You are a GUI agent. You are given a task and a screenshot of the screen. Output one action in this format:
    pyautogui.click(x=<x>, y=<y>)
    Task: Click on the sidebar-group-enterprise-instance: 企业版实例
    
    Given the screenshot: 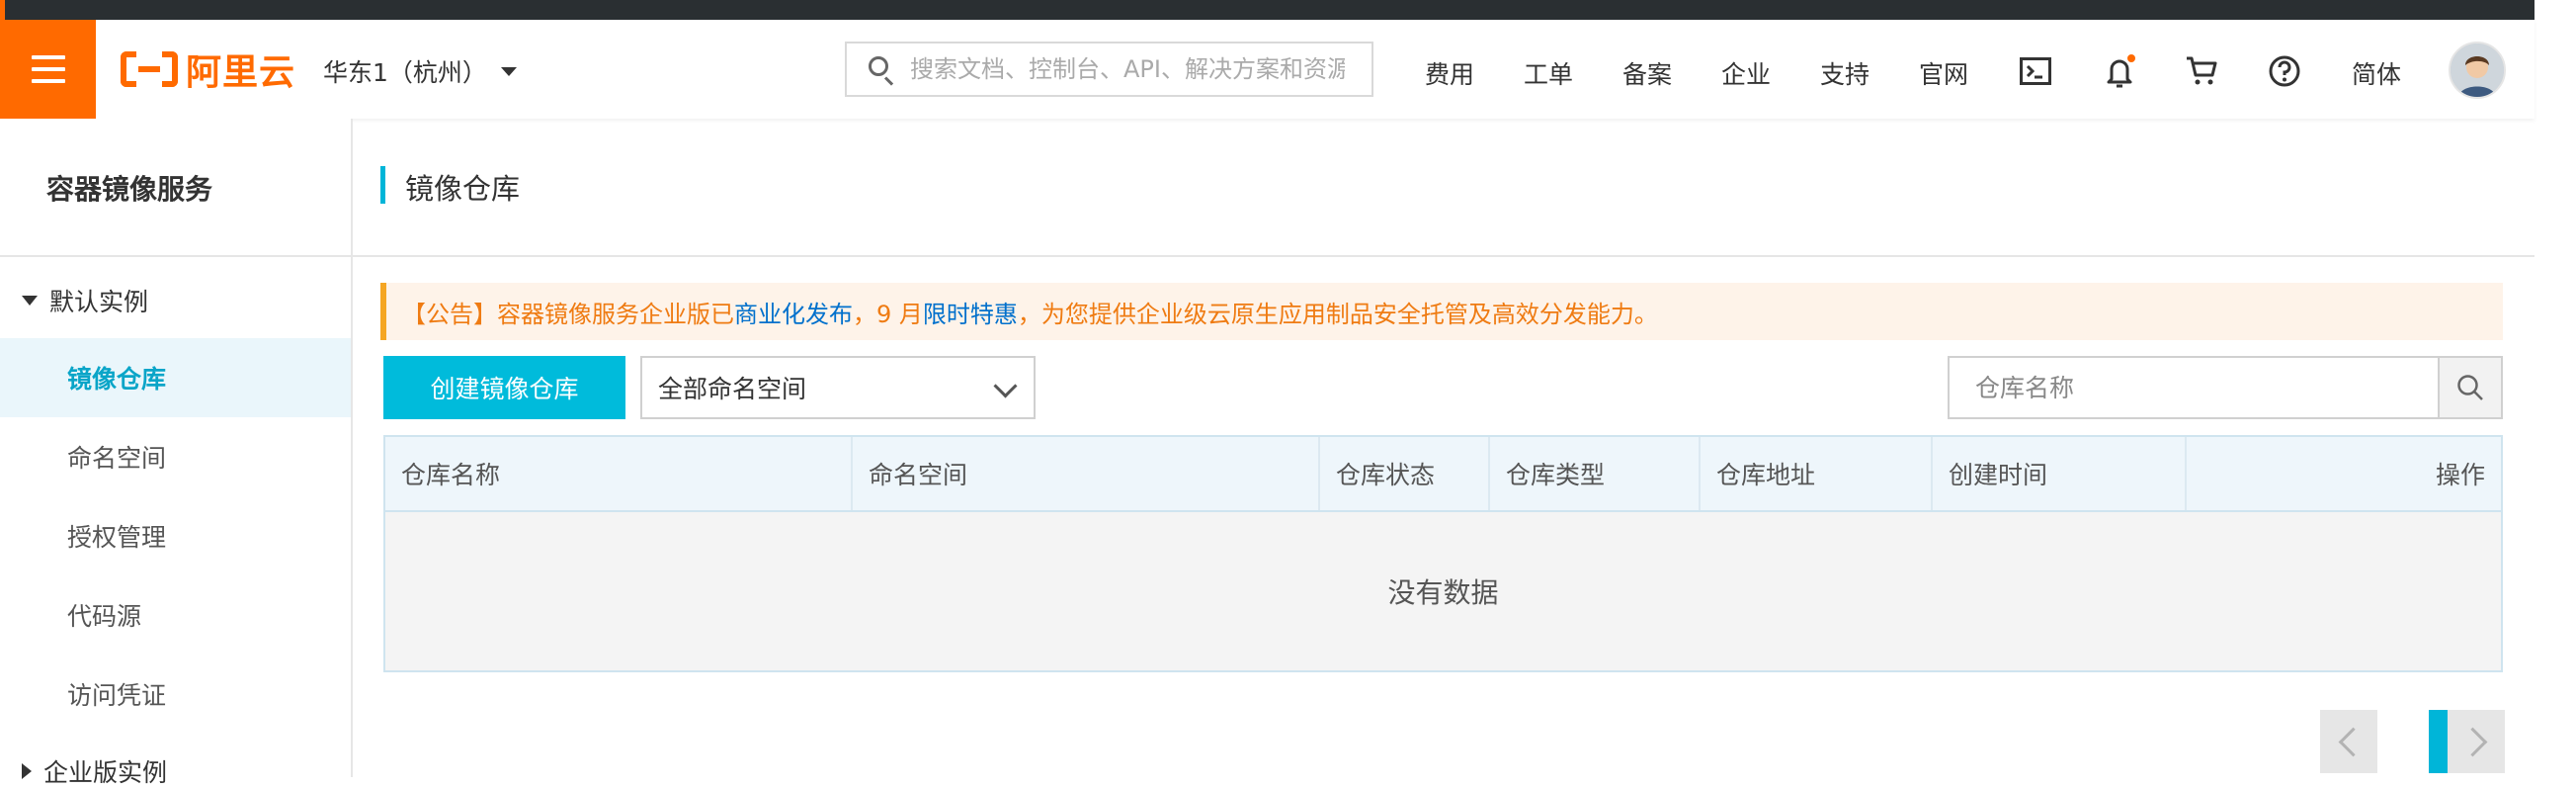 What is the action you would take?
    pyautogui.click(x=94, y=771)
    